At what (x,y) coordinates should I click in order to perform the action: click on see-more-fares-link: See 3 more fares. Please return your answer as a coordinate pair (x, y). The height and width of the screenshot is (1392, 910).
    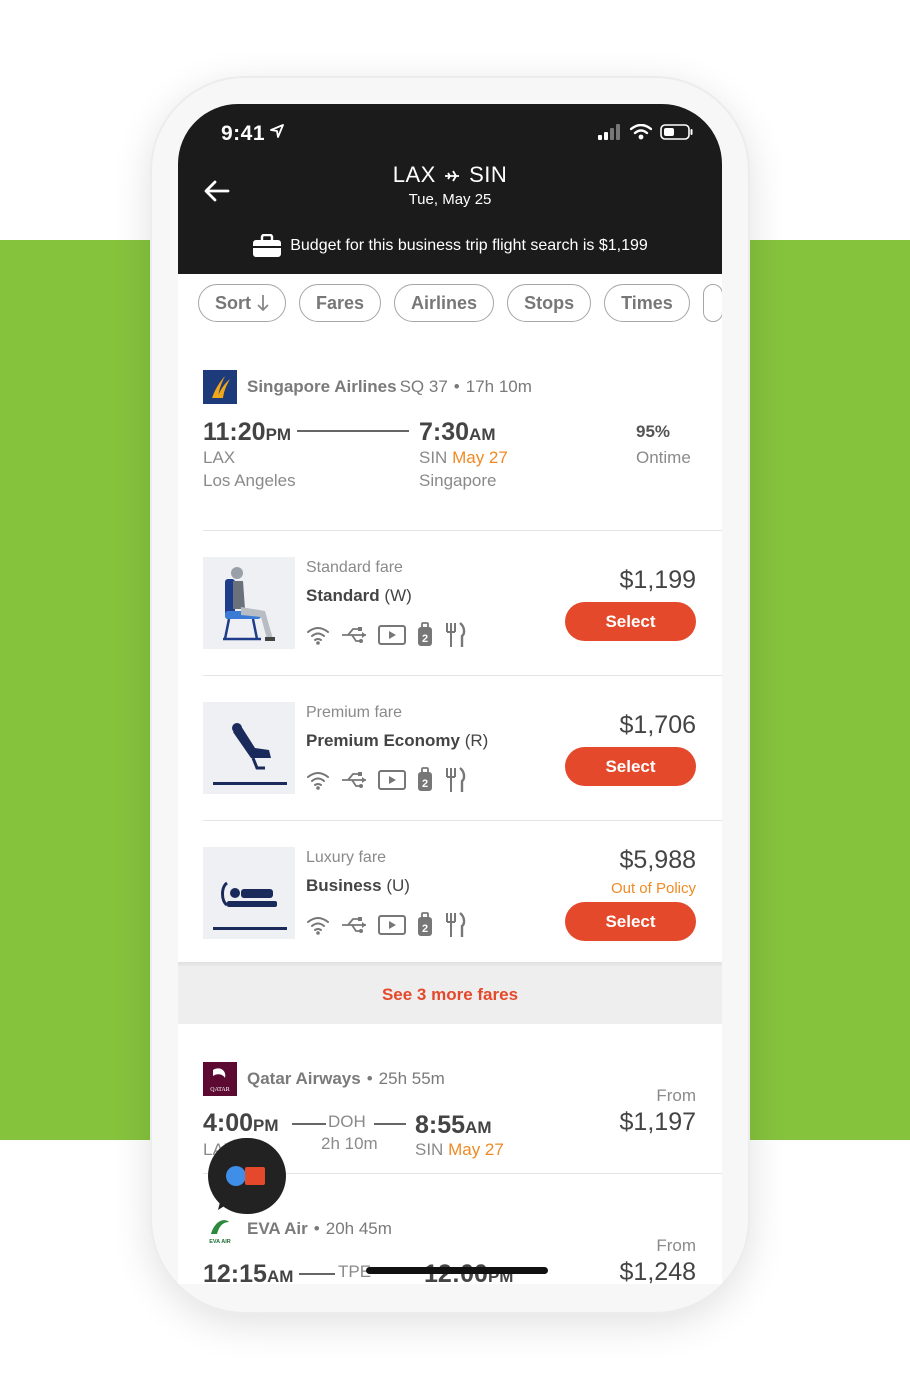
    Looking at the image, I should click on (450, 995).